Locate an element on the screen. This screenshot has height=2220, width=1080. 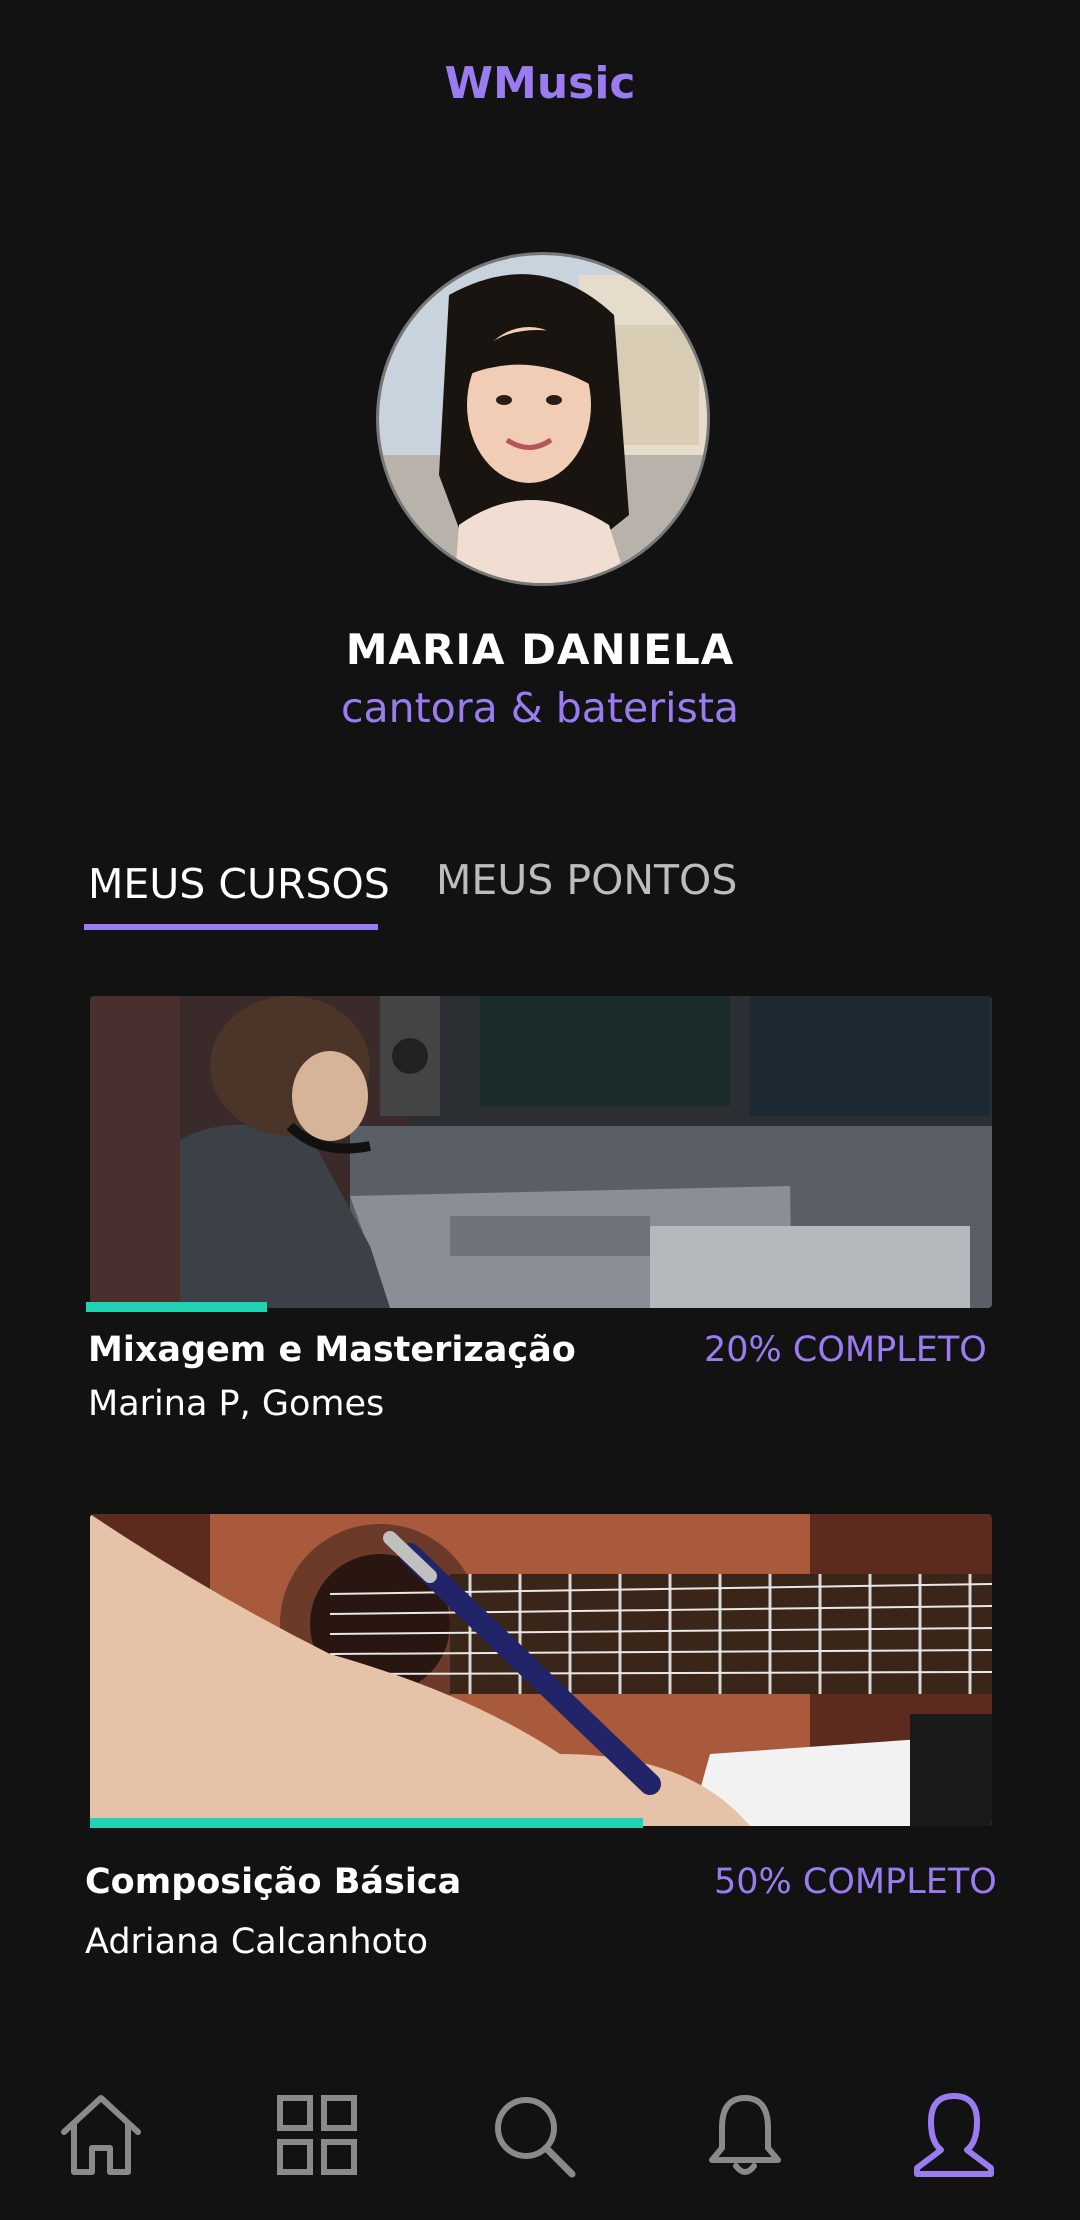
profile-icon is located at coordinates (954, 2135).